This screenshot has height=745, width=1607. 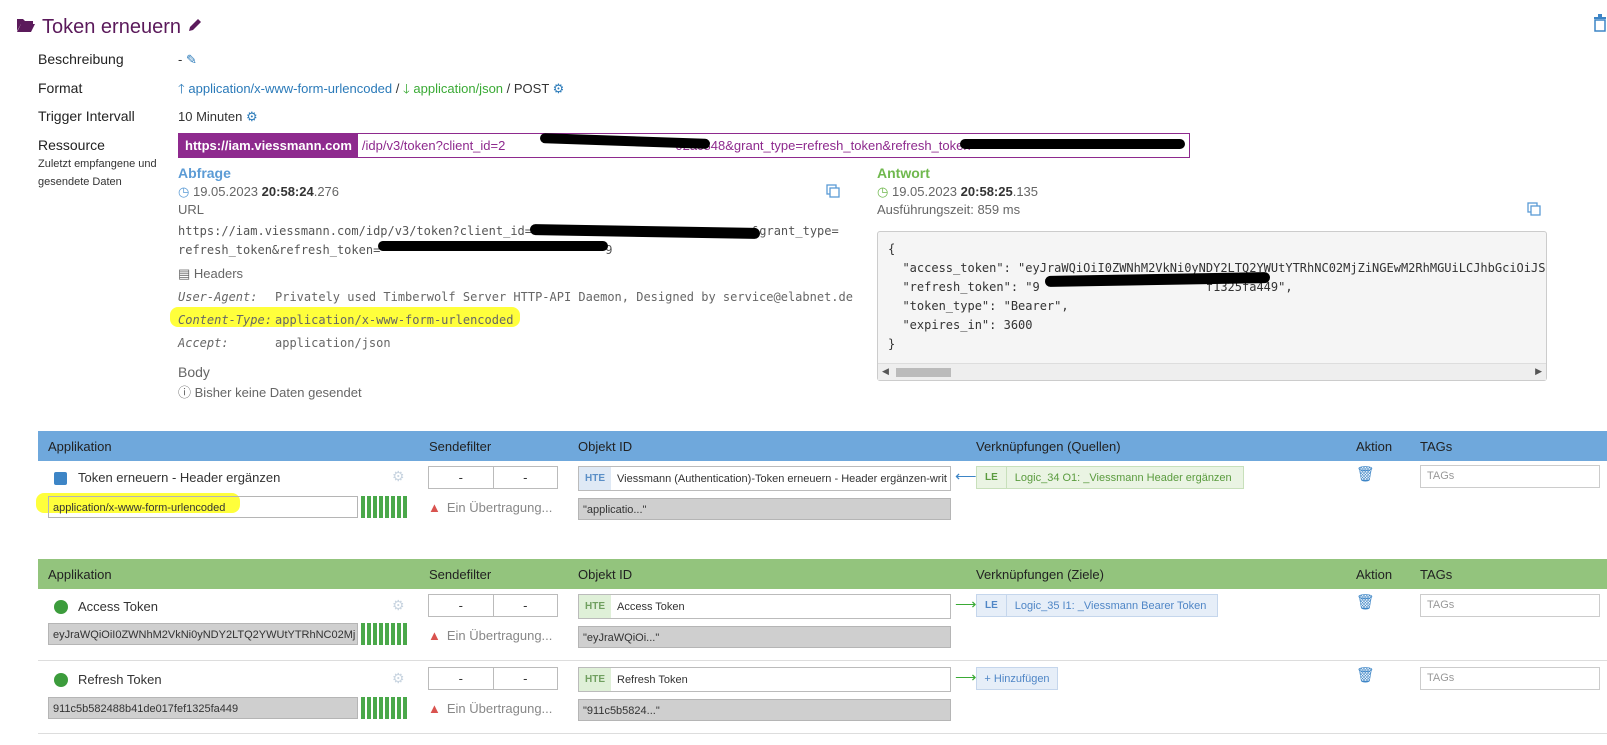 I want to click on scroll-left-icon: ◀, so click(x=885, y=371).